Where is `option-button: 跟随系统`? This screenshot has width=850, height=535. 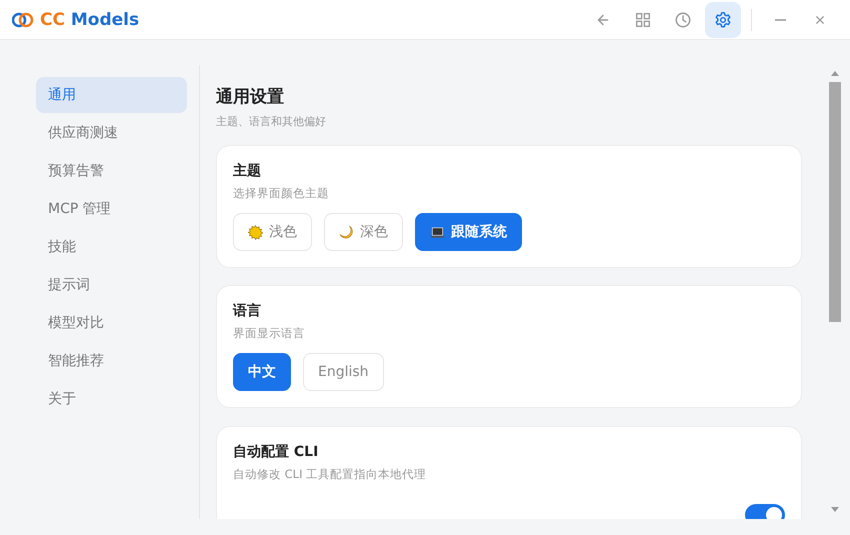 option-button: 跟随系统 is located at coordinates (468, 232).